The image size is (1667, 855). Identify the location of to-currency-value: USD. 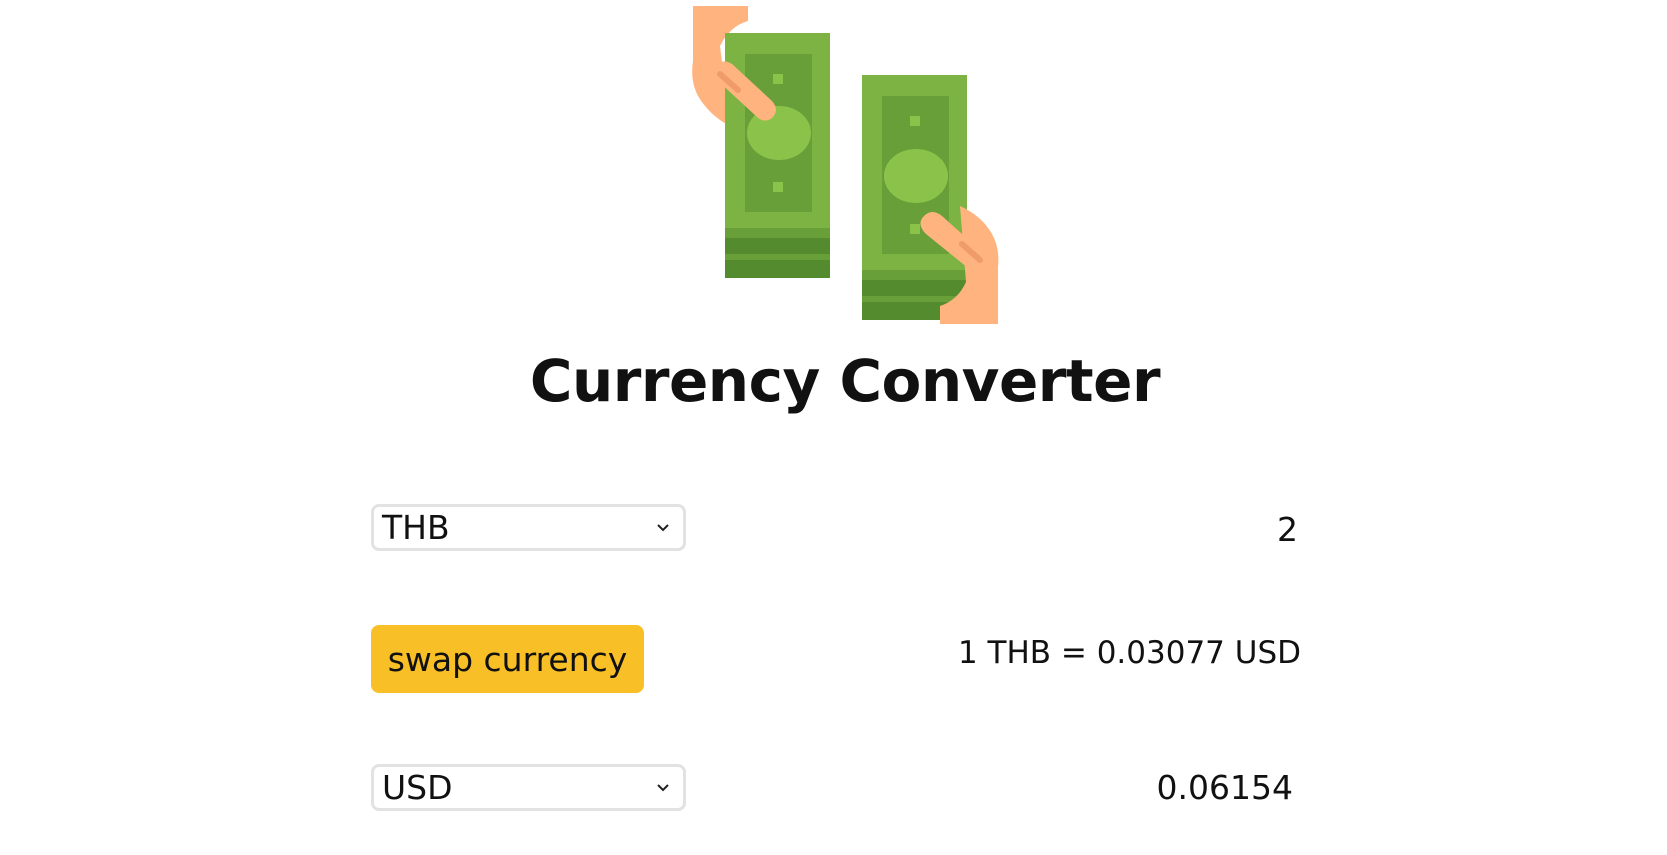
(417, 787).